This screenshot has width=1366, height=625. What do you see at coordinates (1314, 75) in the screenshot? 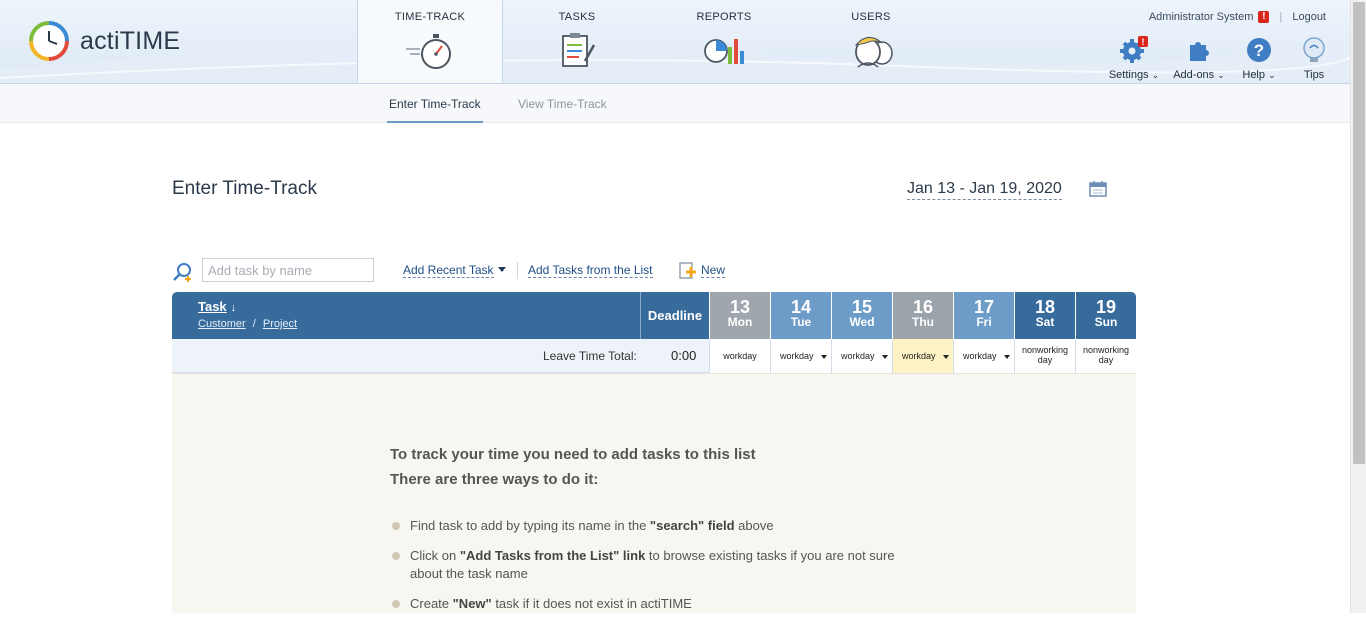
I see `tips-label: Tips` at bounding box center [1314, 75].